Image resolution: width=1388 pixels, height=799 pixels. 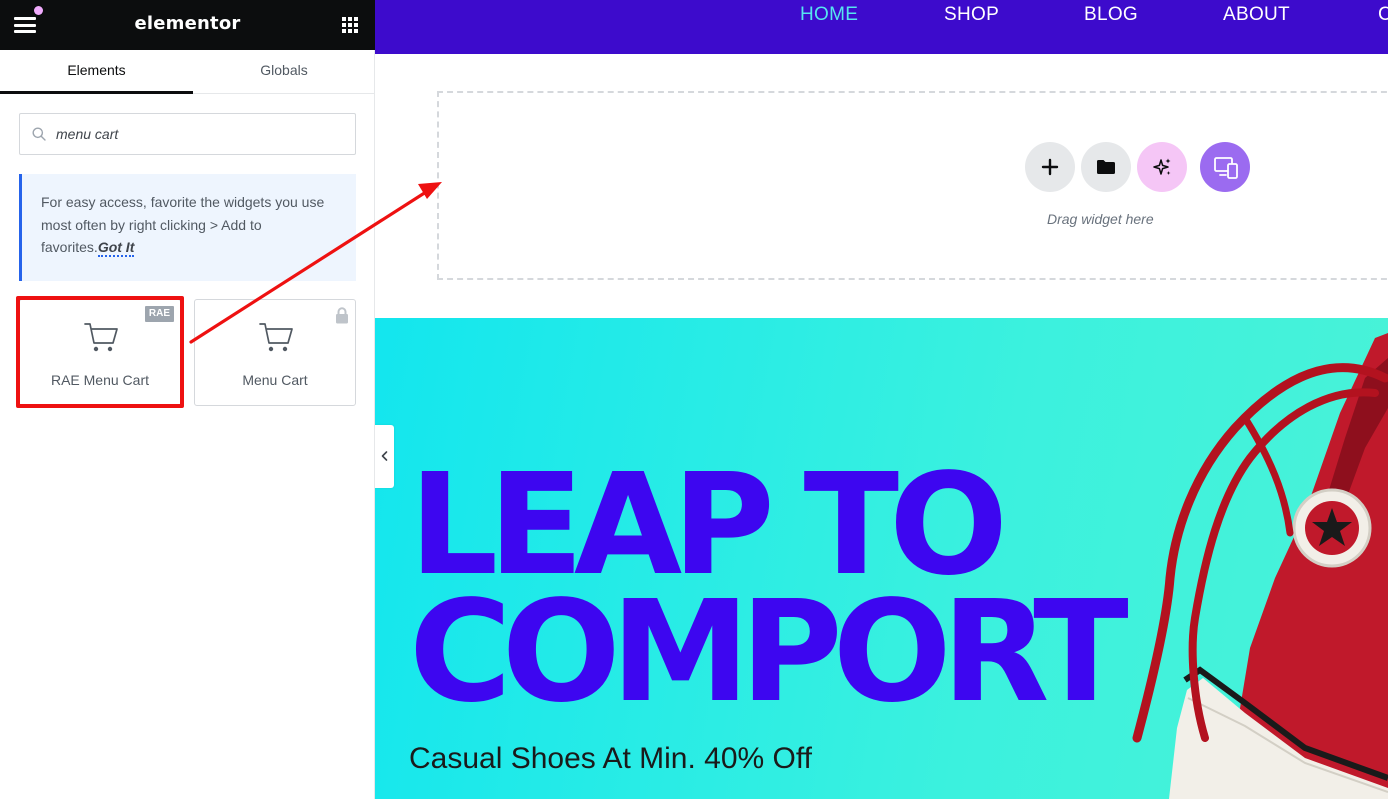 I want to click on panel-tabs: Elements Globals, so click(x=187, y=72).